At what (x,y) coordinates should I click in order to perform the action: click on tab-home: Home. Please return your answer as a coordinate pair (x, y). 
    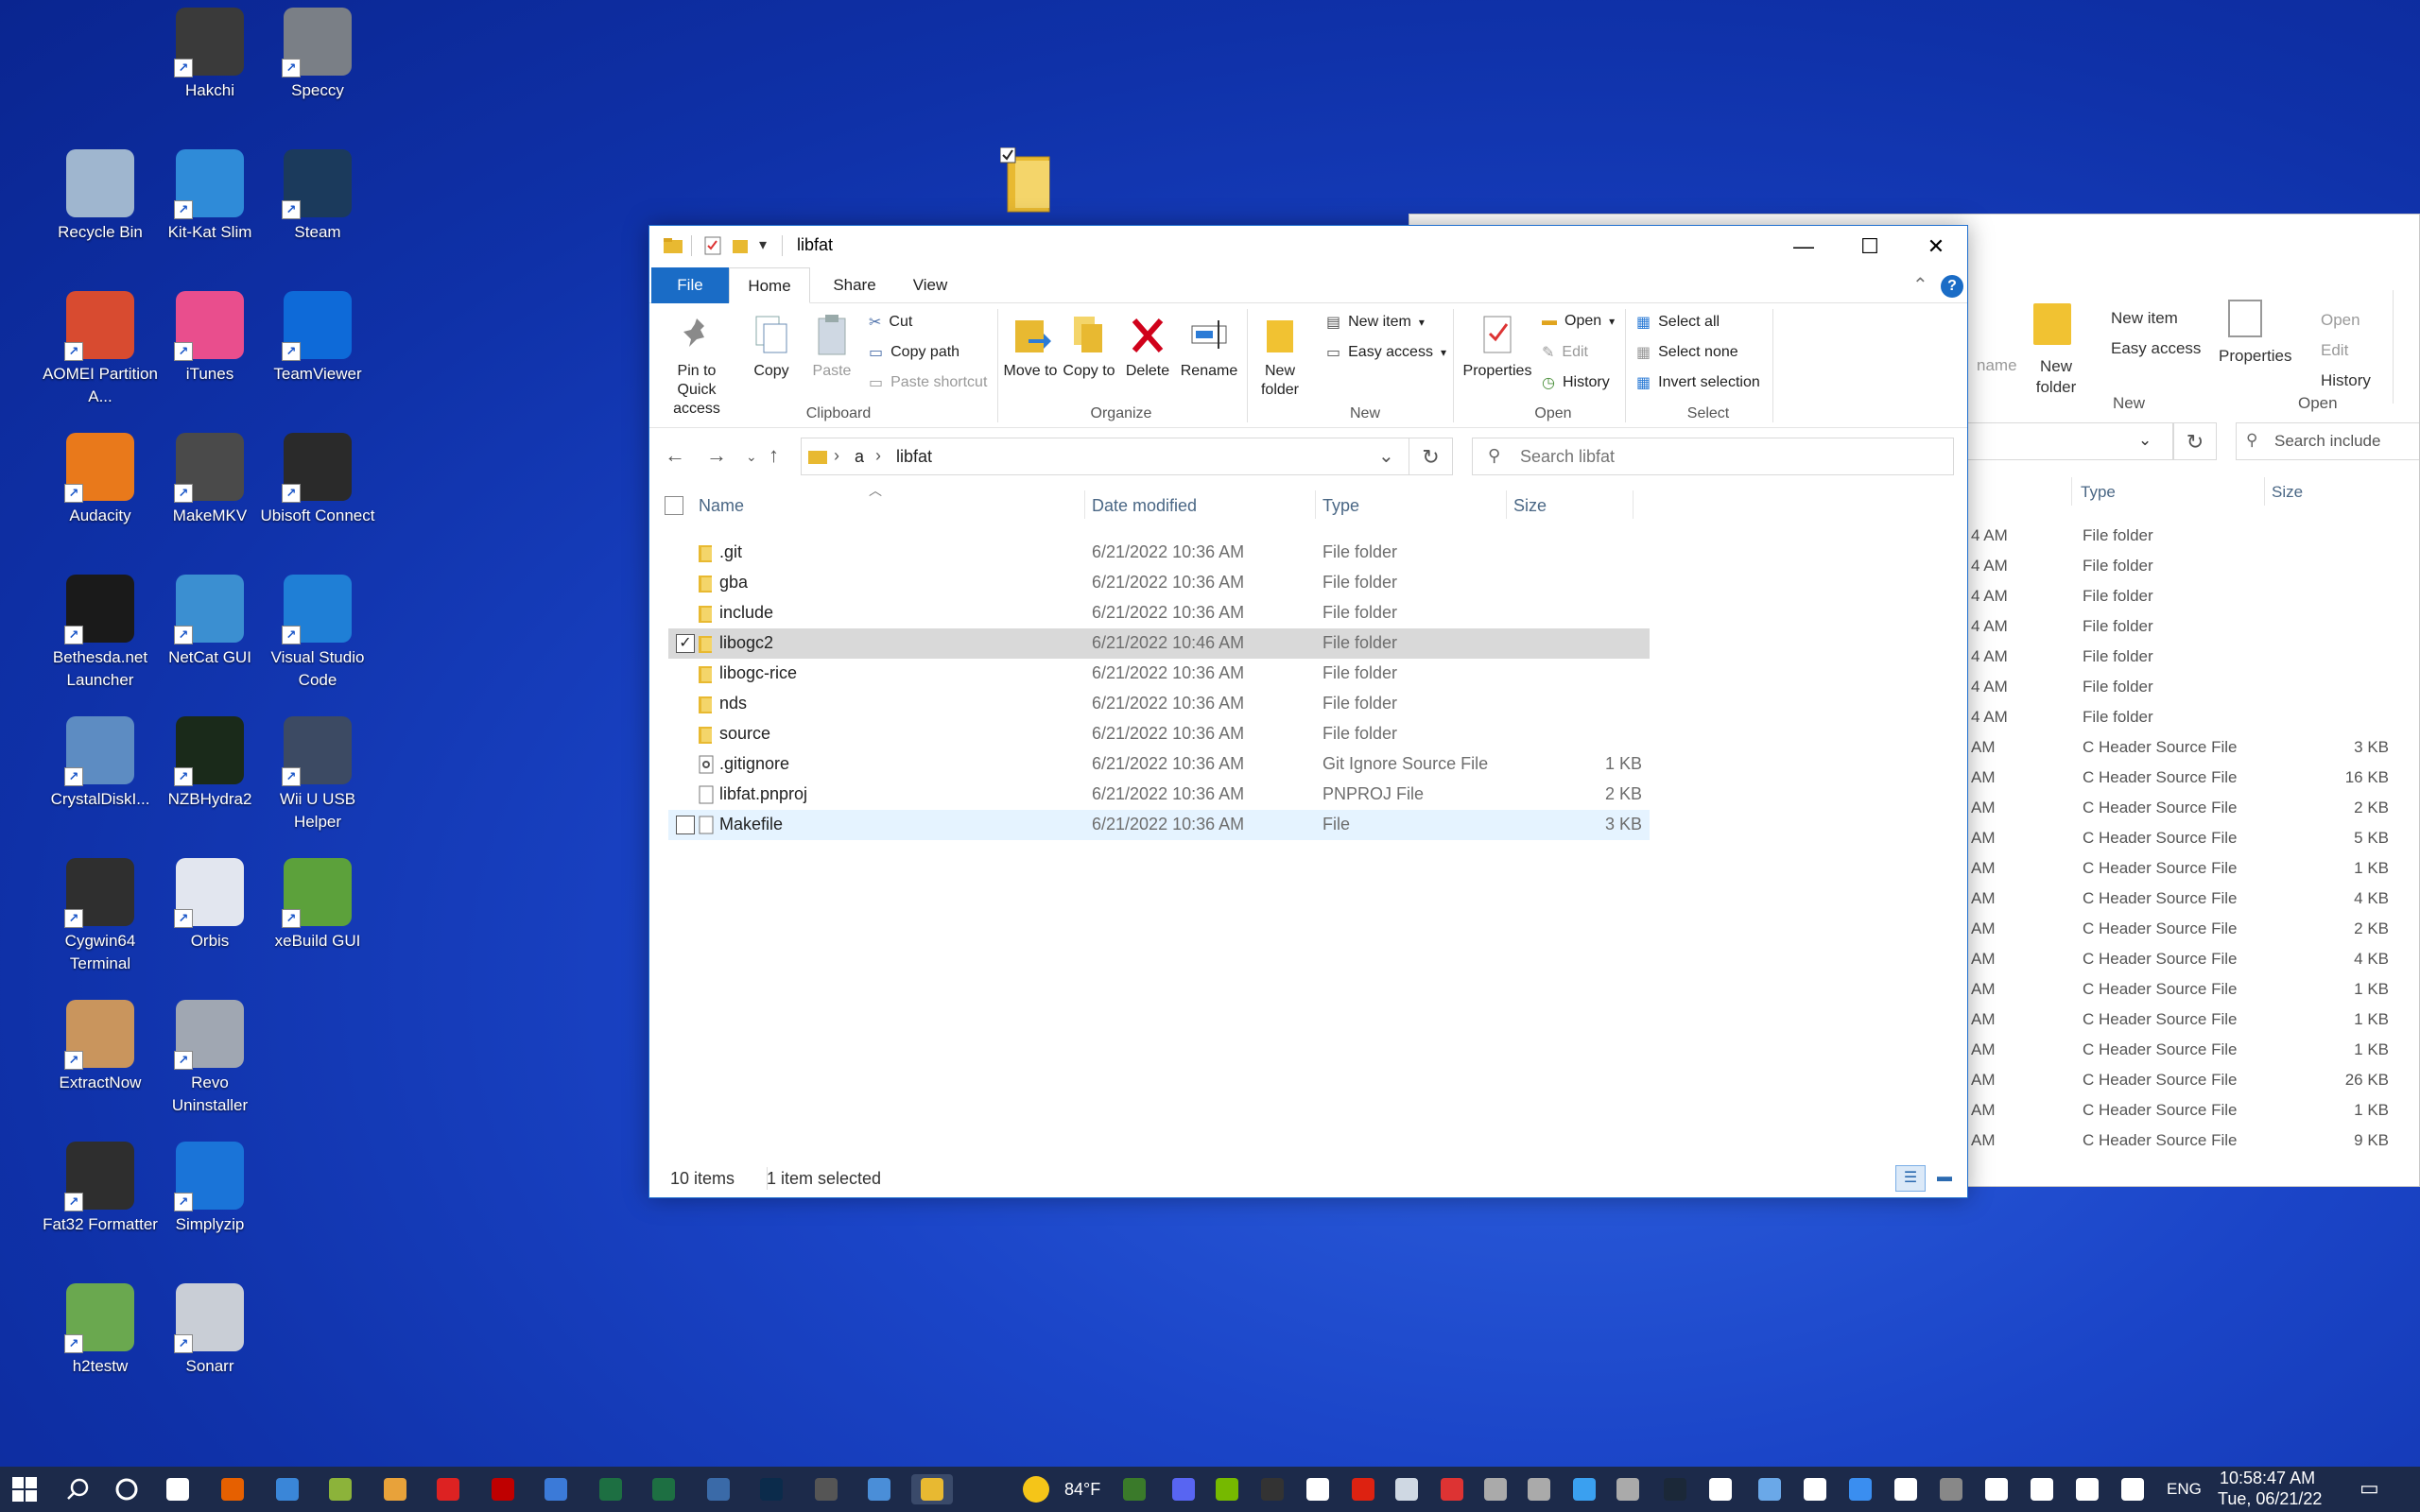
    Looking at the image, I should click on (769, 285).